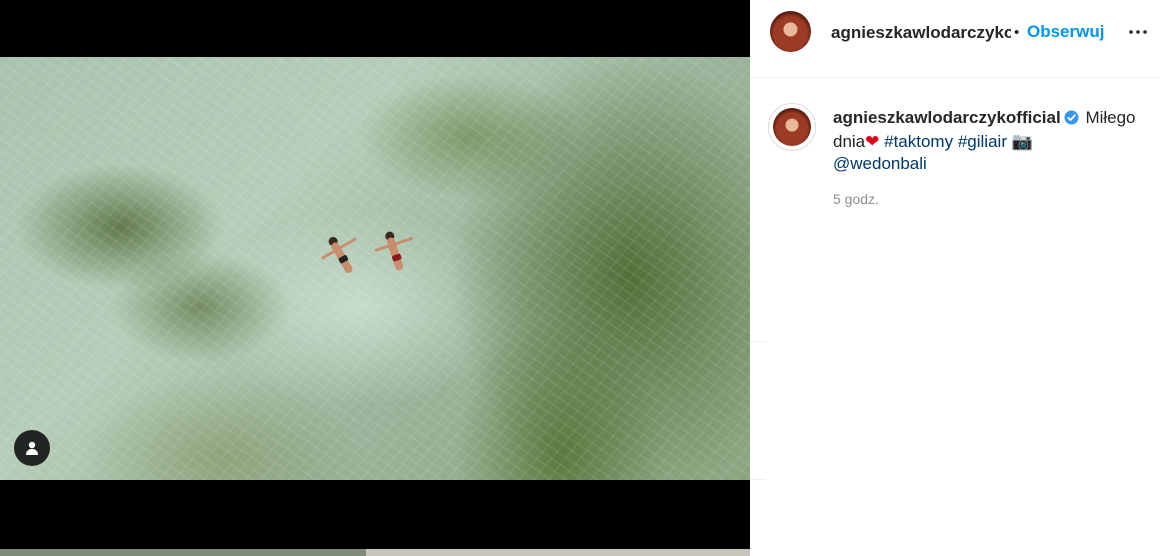 The height and width of the screenshot is (556, 1160). I want to click on header-username: agnieszkawlodarczykofficial, so click(921, 33).